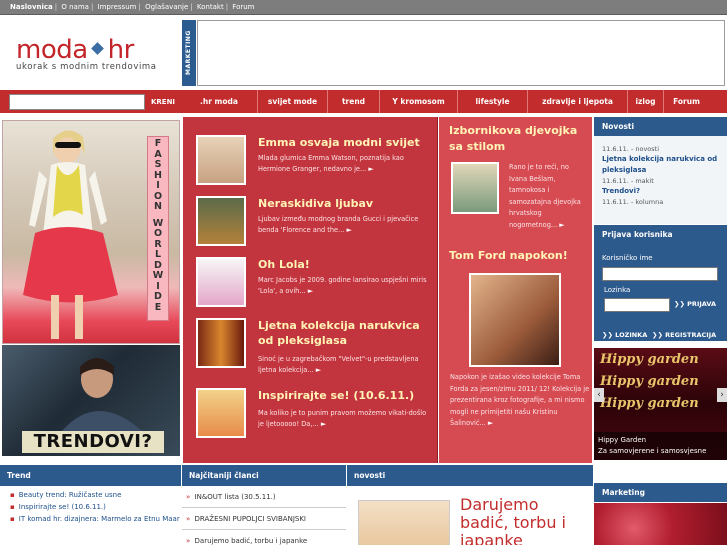 The height and width of the screenshot is (545, 727). Describe the element at coordinates (628, 181) in the screenshot. I see `news-date: 11.6.11. - makit` at that location.